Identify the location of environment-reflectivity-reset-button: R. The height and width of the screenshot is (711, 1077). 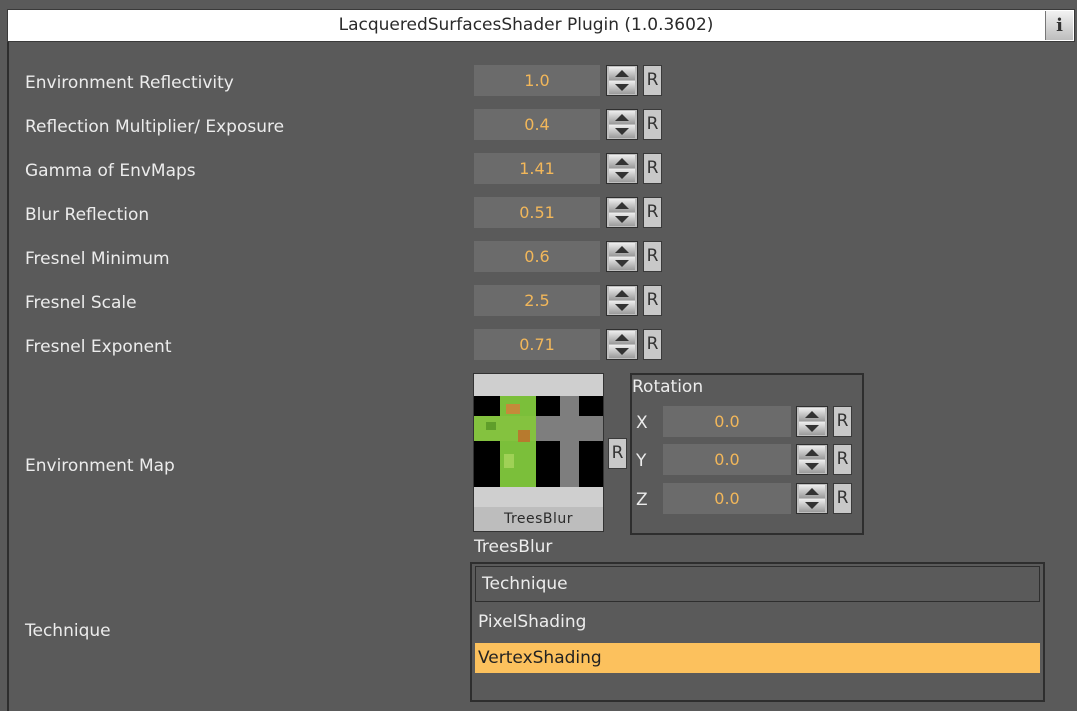
(652, 80).